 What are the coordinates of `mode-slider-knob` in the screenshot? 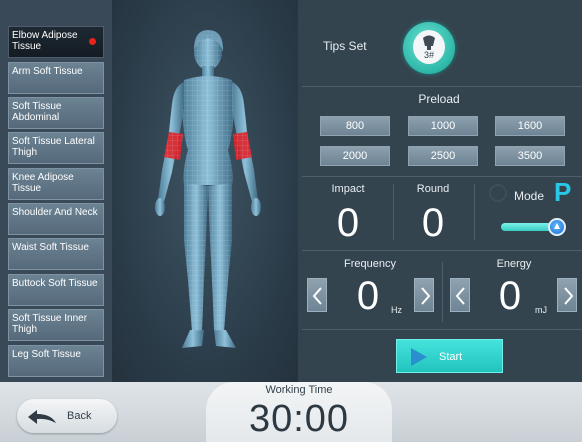 It's located at (557, 227).